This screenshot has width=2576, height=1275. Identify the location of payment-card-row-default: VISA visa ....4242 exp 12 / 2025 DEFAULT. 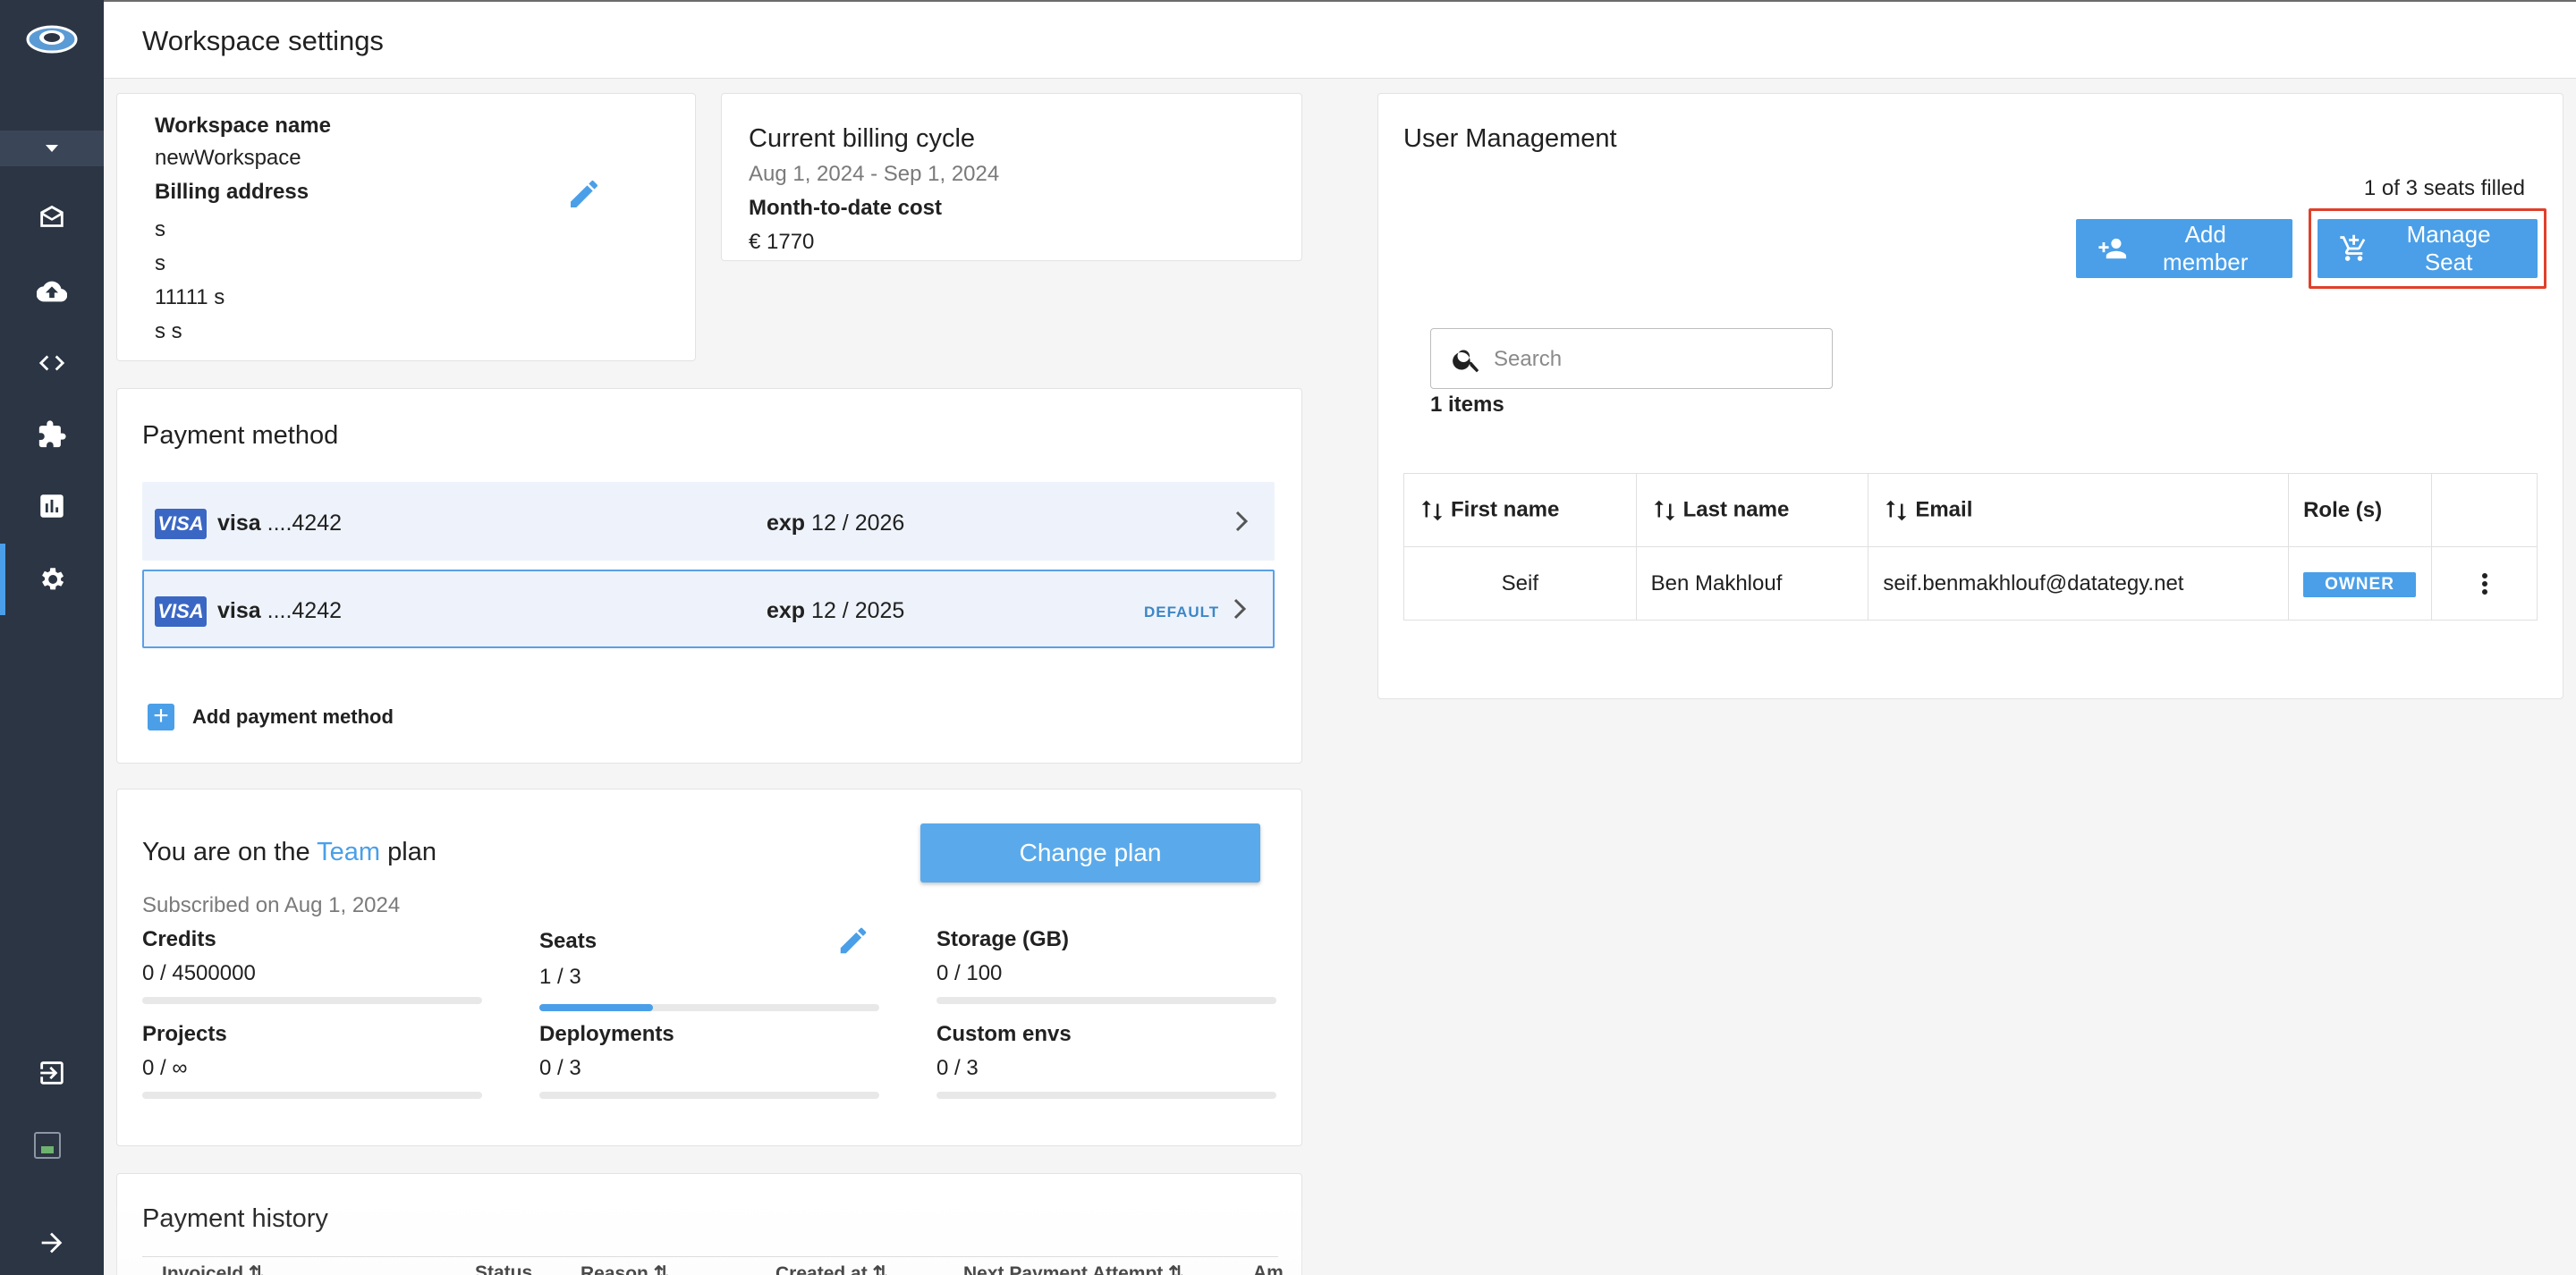
(708, 609).